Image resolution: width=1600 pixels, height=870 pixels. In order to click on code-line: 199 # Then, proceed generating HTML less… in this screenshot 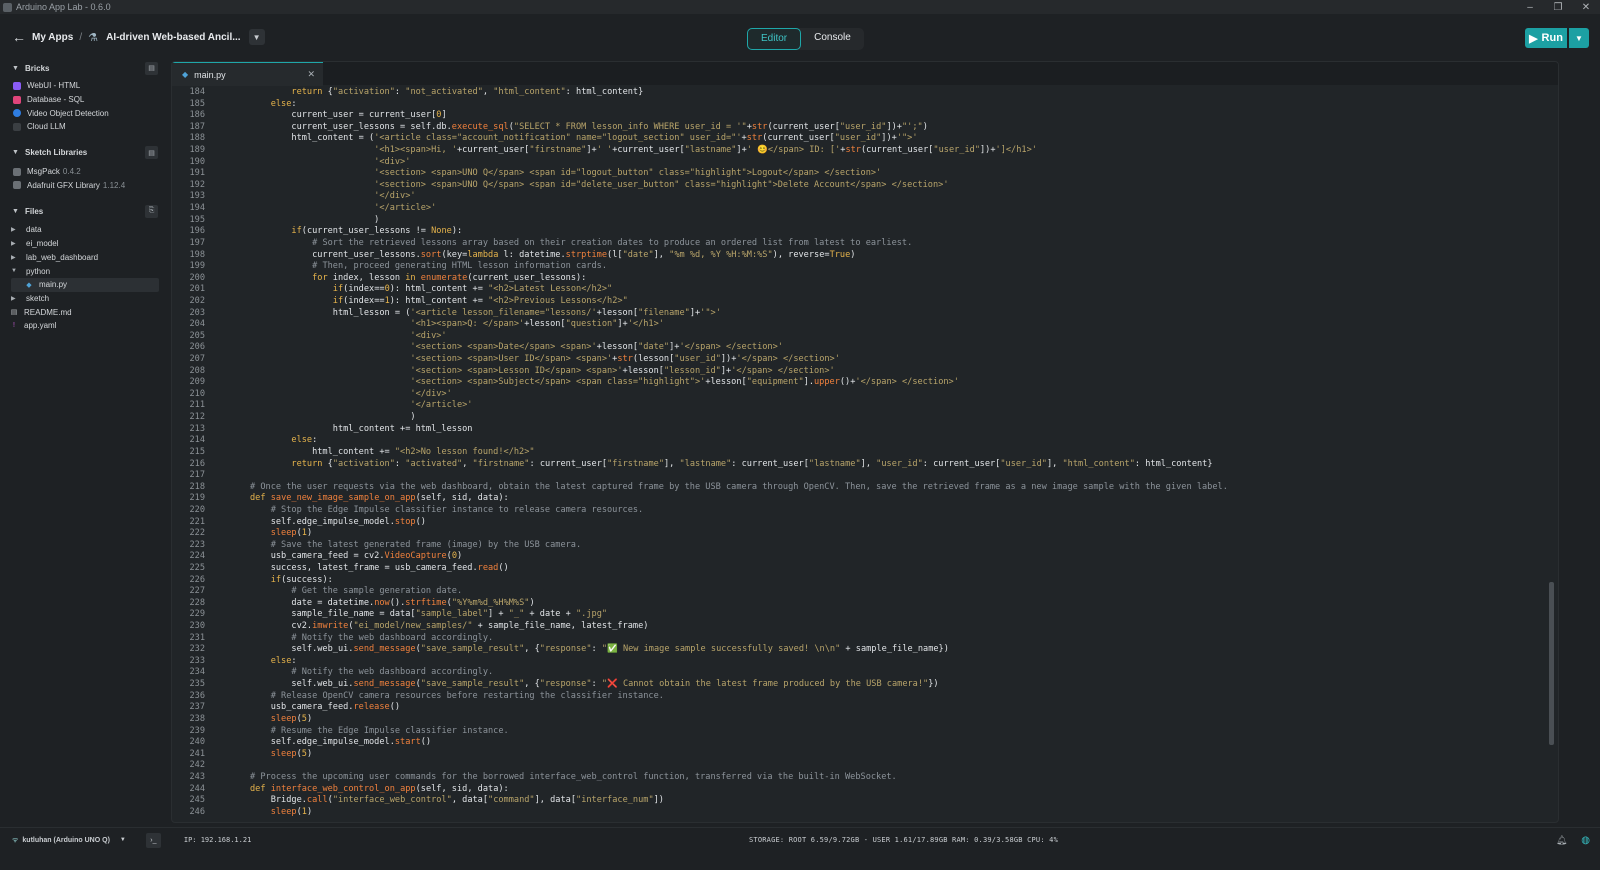, I will do `click(865, 267)`.